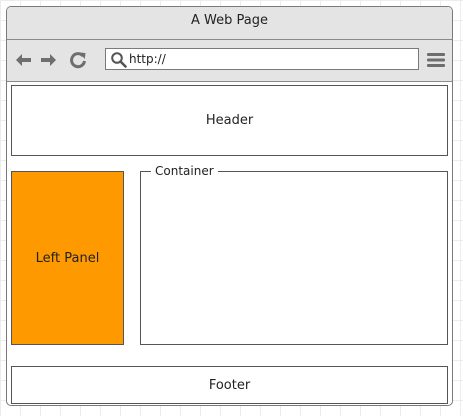 The image size is (463, 416). Describe the element at coordinates (24, 60) in the screenshot. I see `back-arrow-icon` at that location.